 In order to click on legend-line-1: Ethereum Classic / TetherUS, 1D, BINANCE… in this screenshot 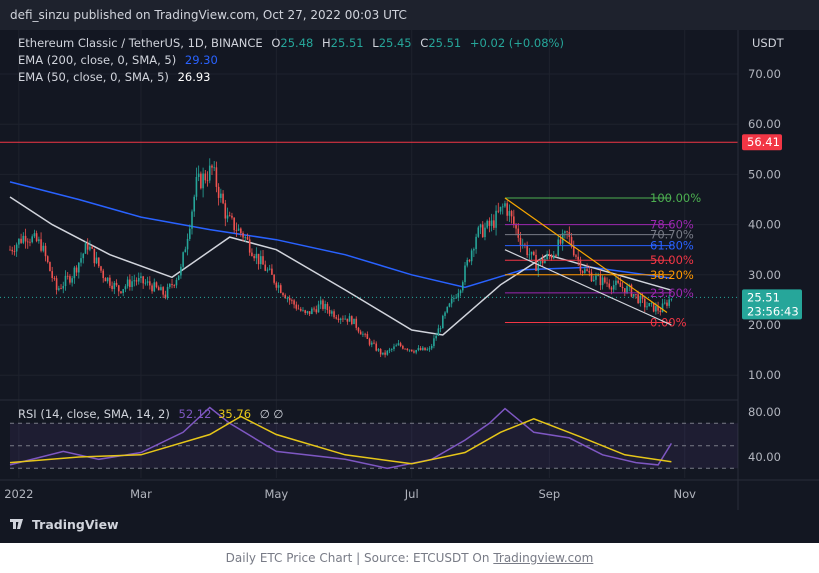, I will do `click(291, 43)`.